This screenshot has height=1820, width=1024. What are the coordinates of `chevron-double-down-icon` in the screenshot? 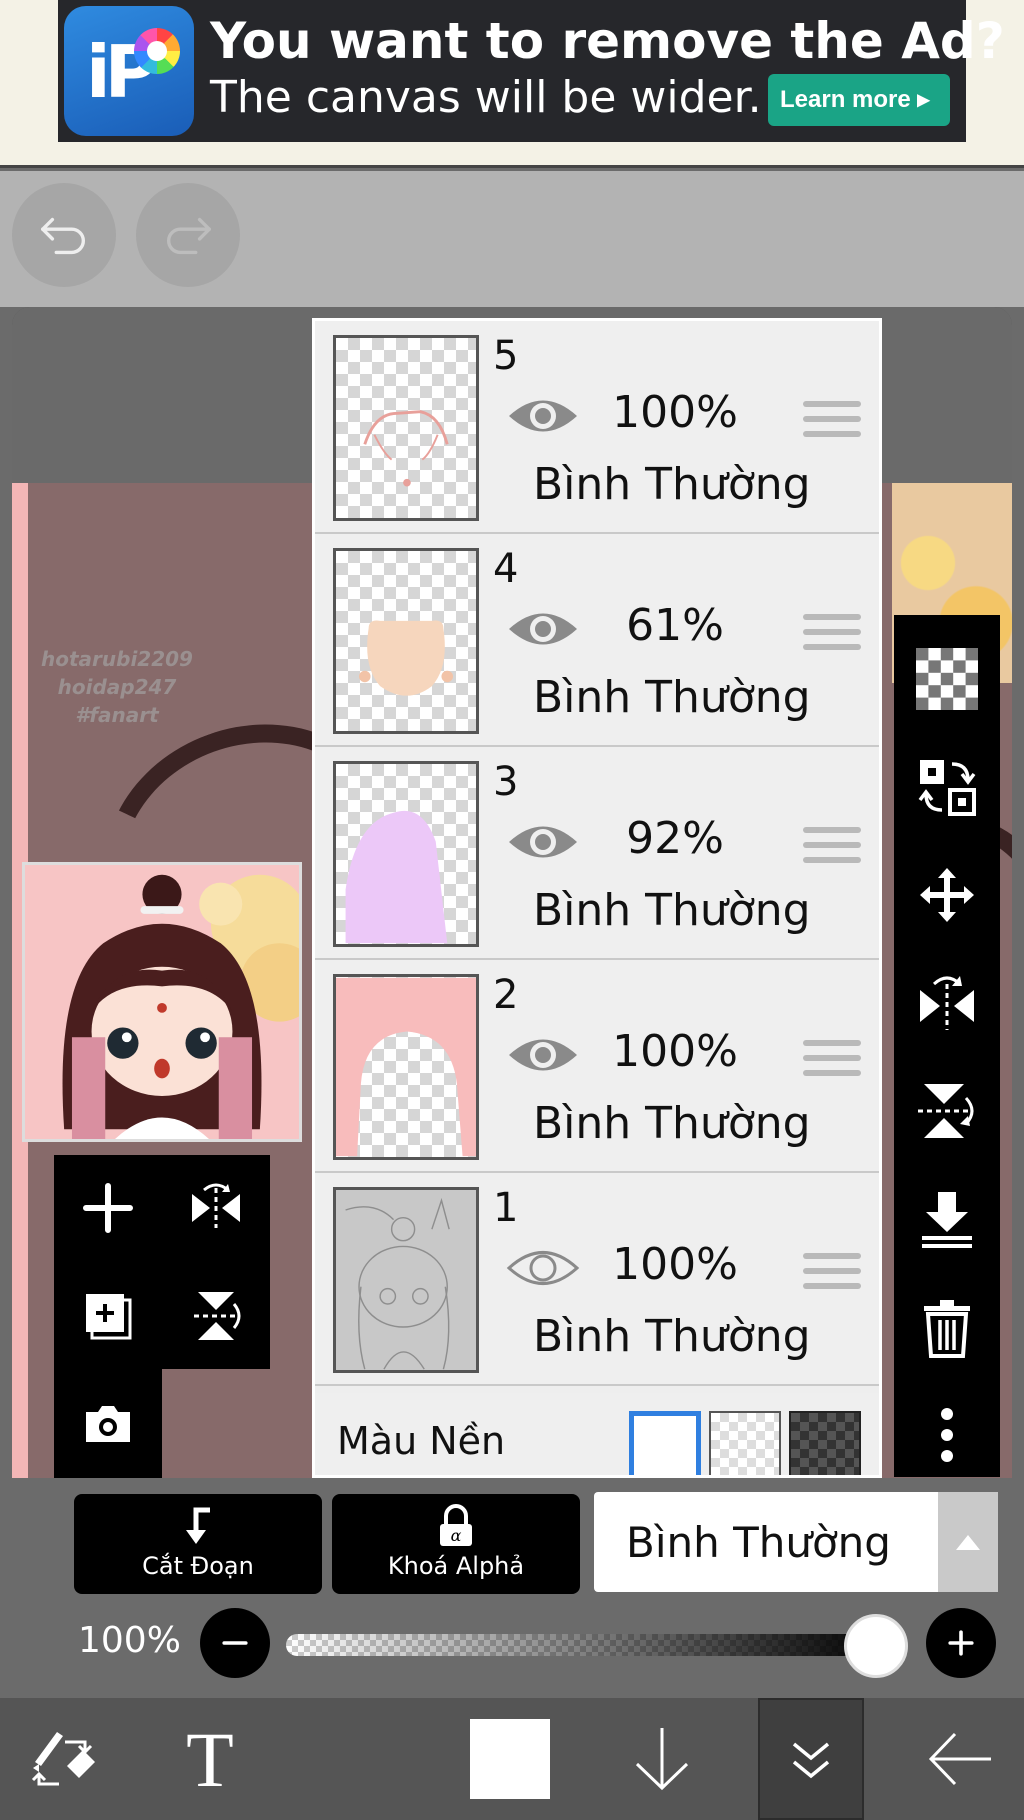 It's located at (811, 1760).